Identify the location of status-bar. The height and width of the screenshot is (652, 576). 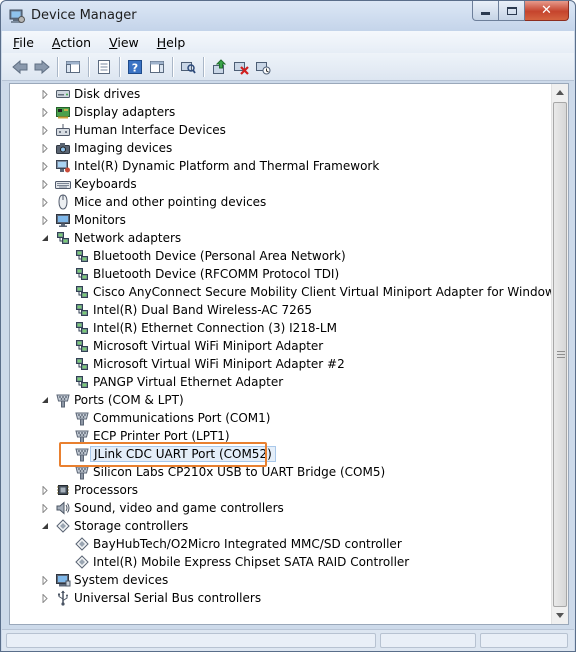
(288, 640).